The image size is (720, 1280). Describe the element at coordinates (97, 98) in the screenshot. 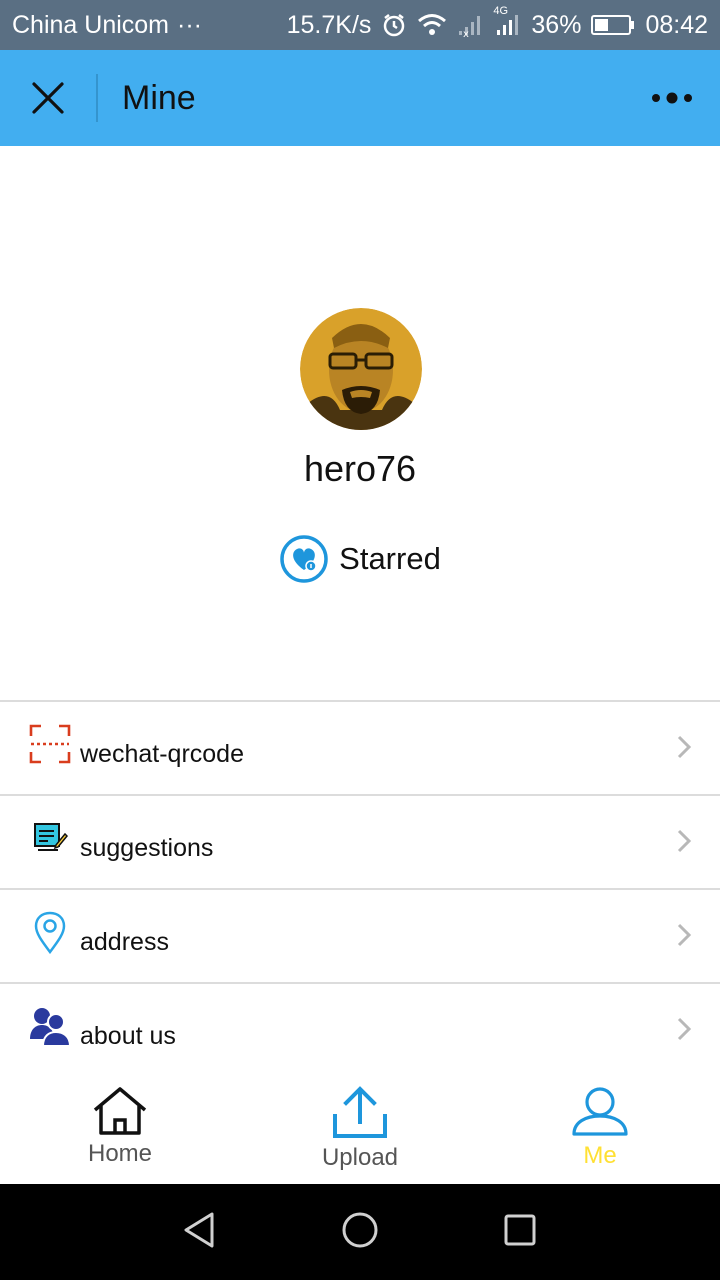

I see `title-divider` at that location.